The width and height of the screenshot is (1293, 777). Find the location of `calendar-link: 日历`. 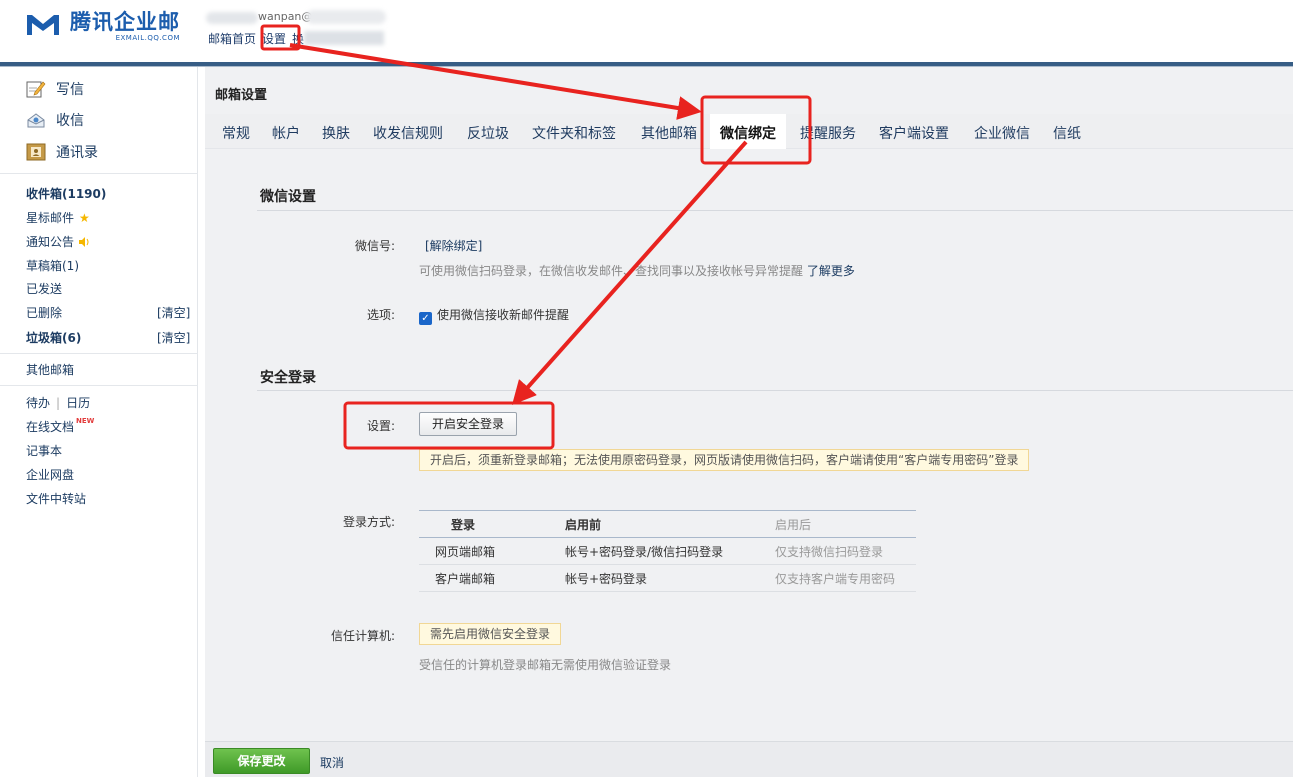

calendar-link: 日历 is located at coordinates (78, 402).